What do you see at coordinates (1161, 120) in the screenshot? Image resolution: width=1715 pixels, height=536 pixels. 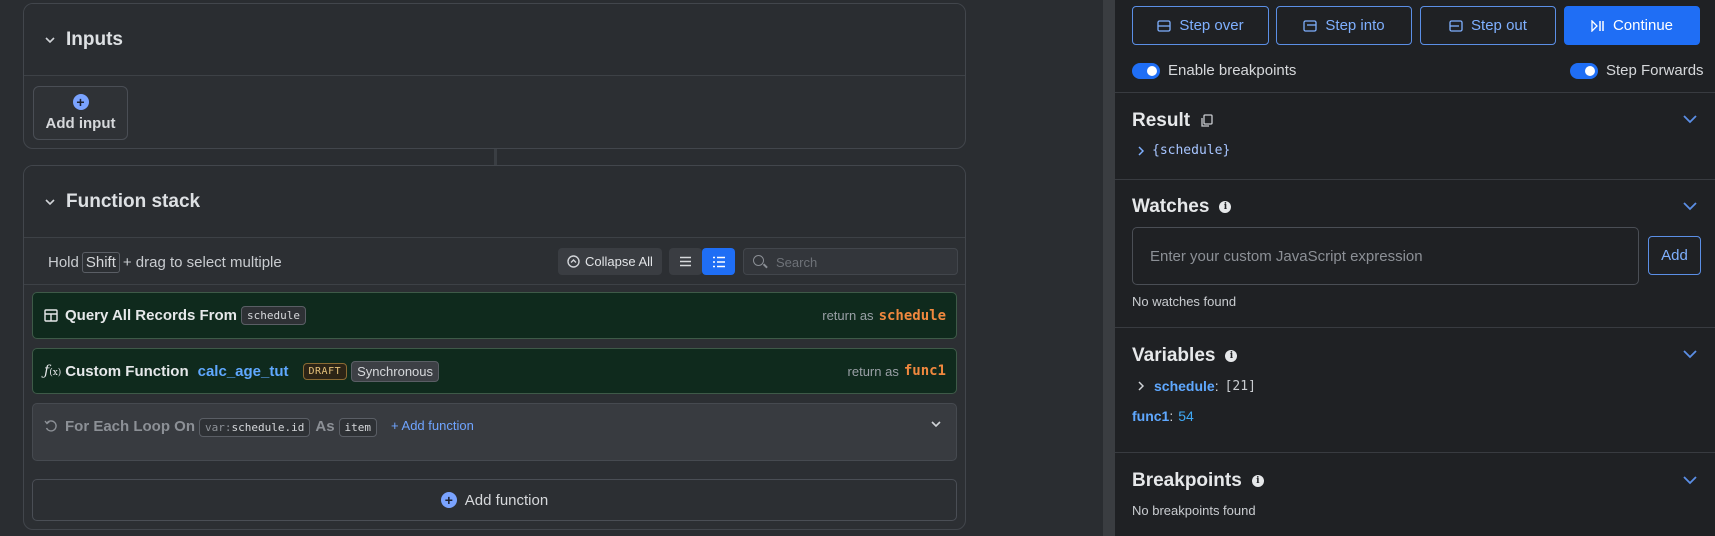 I see `result-title: Result` at bounding box center [1161, 120].